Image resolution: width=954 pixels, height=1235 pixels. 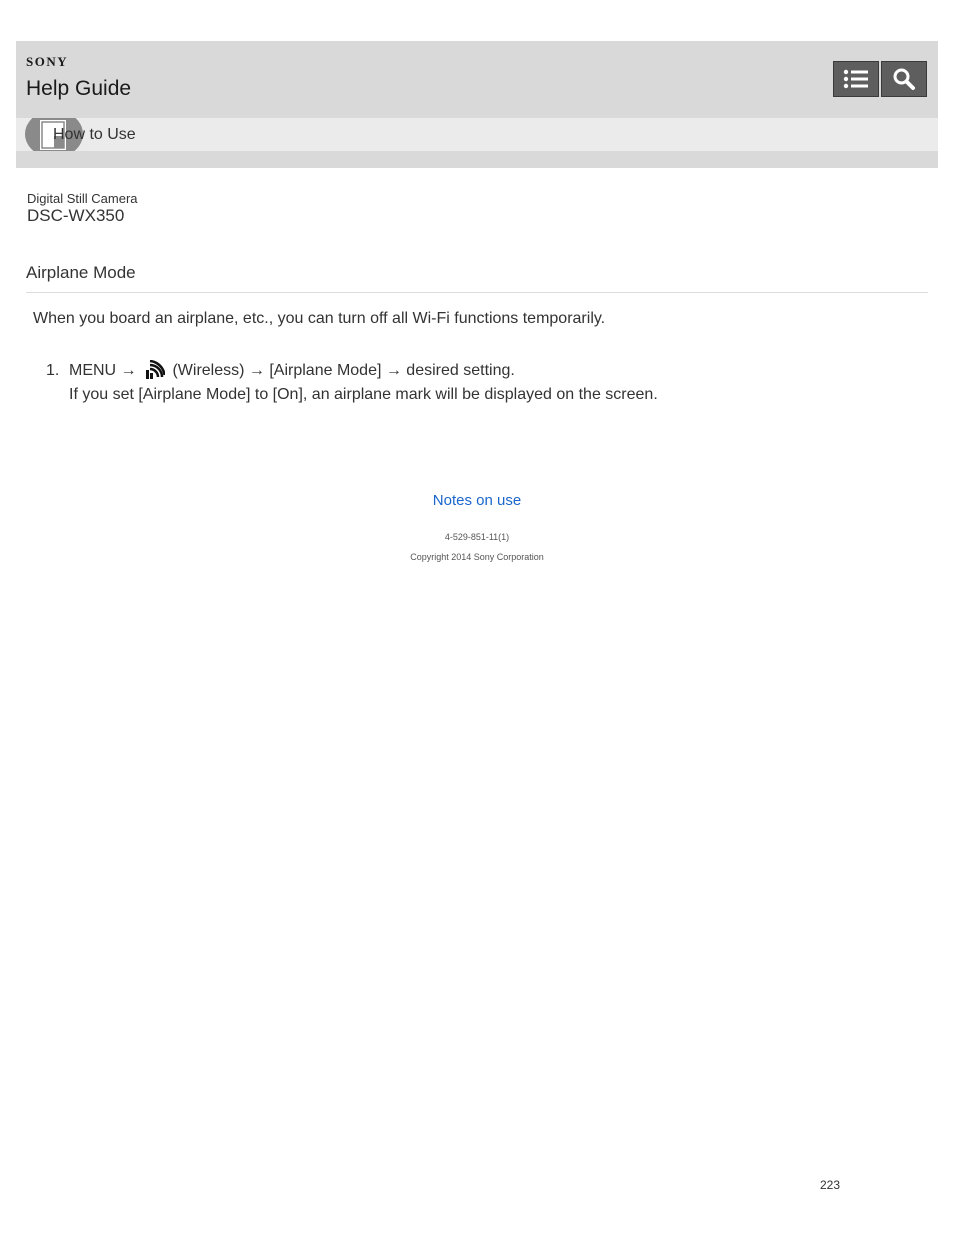 What do you see at coordinates (47, 61) in the screenshot?
I see `sony-logo: SONY` at bounding box center [47, 61].